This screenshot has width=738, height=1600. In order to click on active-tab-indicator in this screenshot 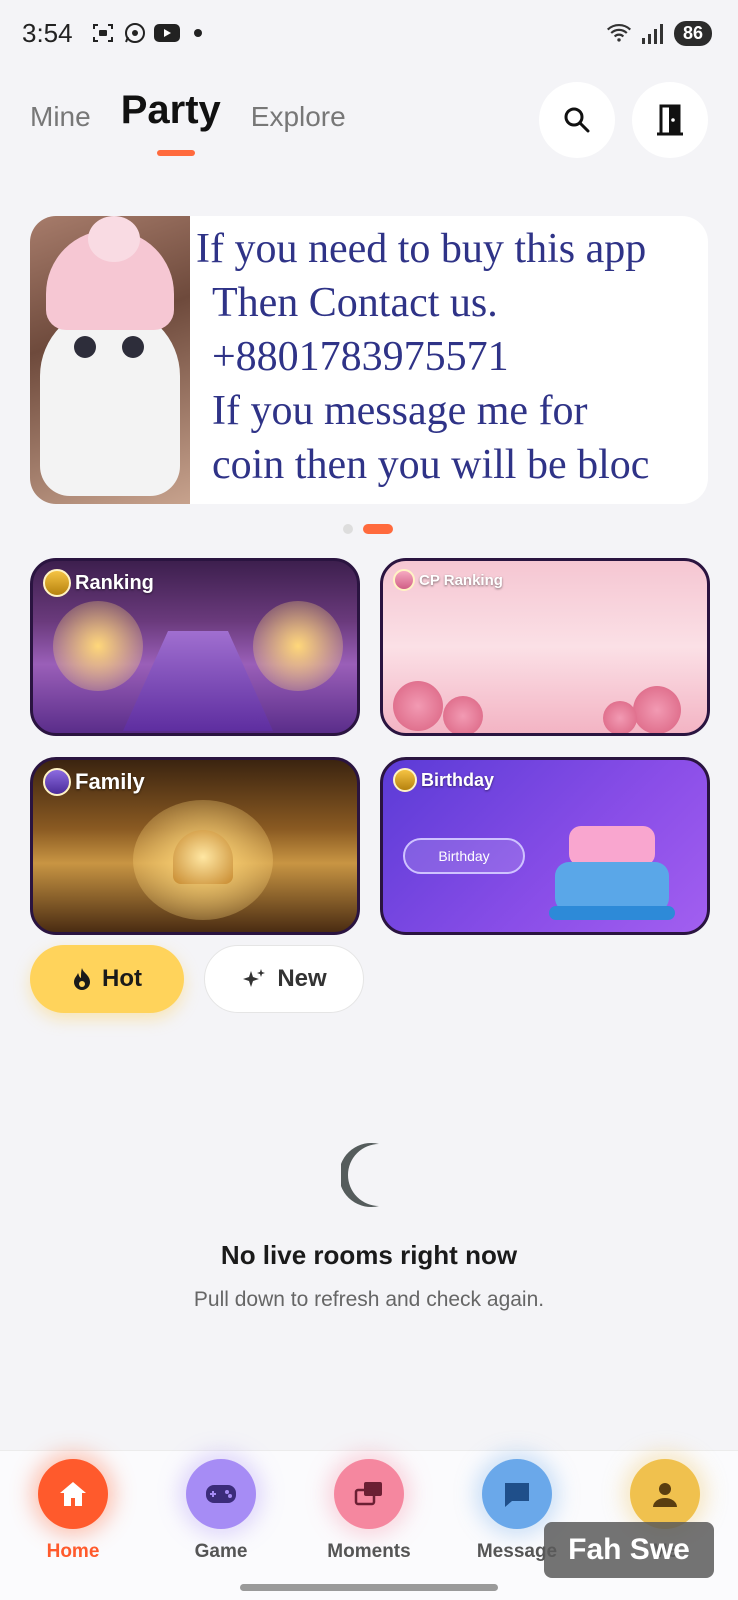, I will do `click(176, 153)`.